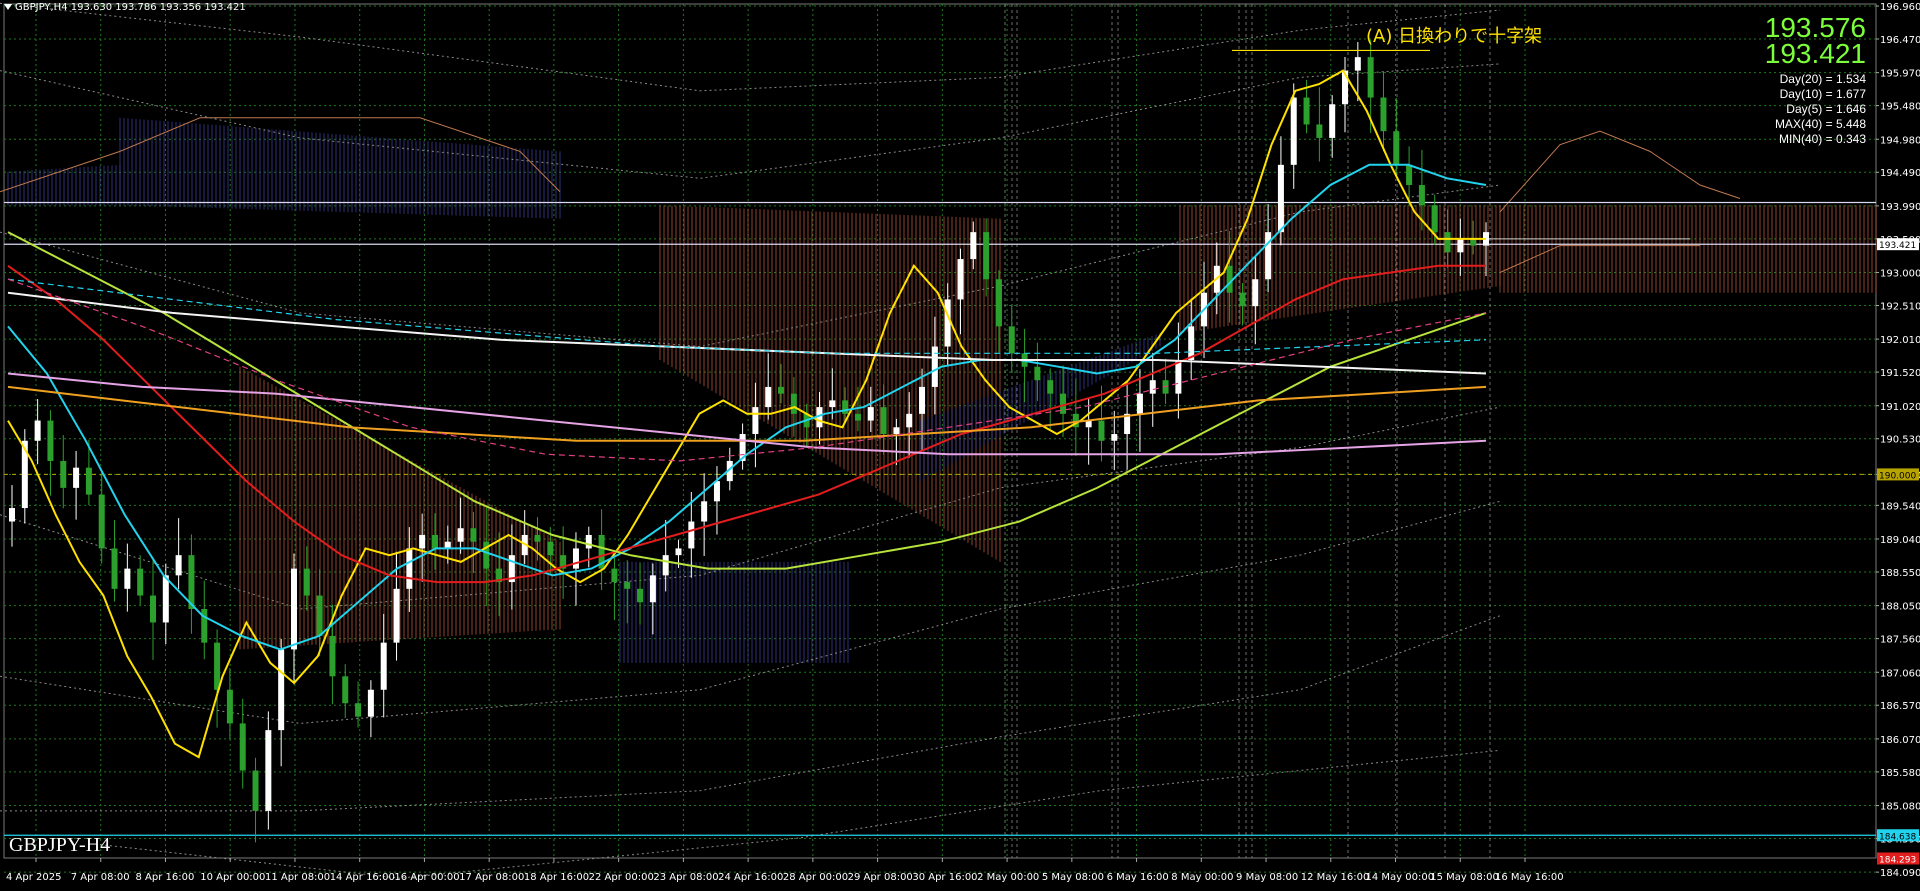  Describe the element at coordinates (1267, 877) in the screenshot. I see `x-tick-label: 9 May 08:00` at that location.